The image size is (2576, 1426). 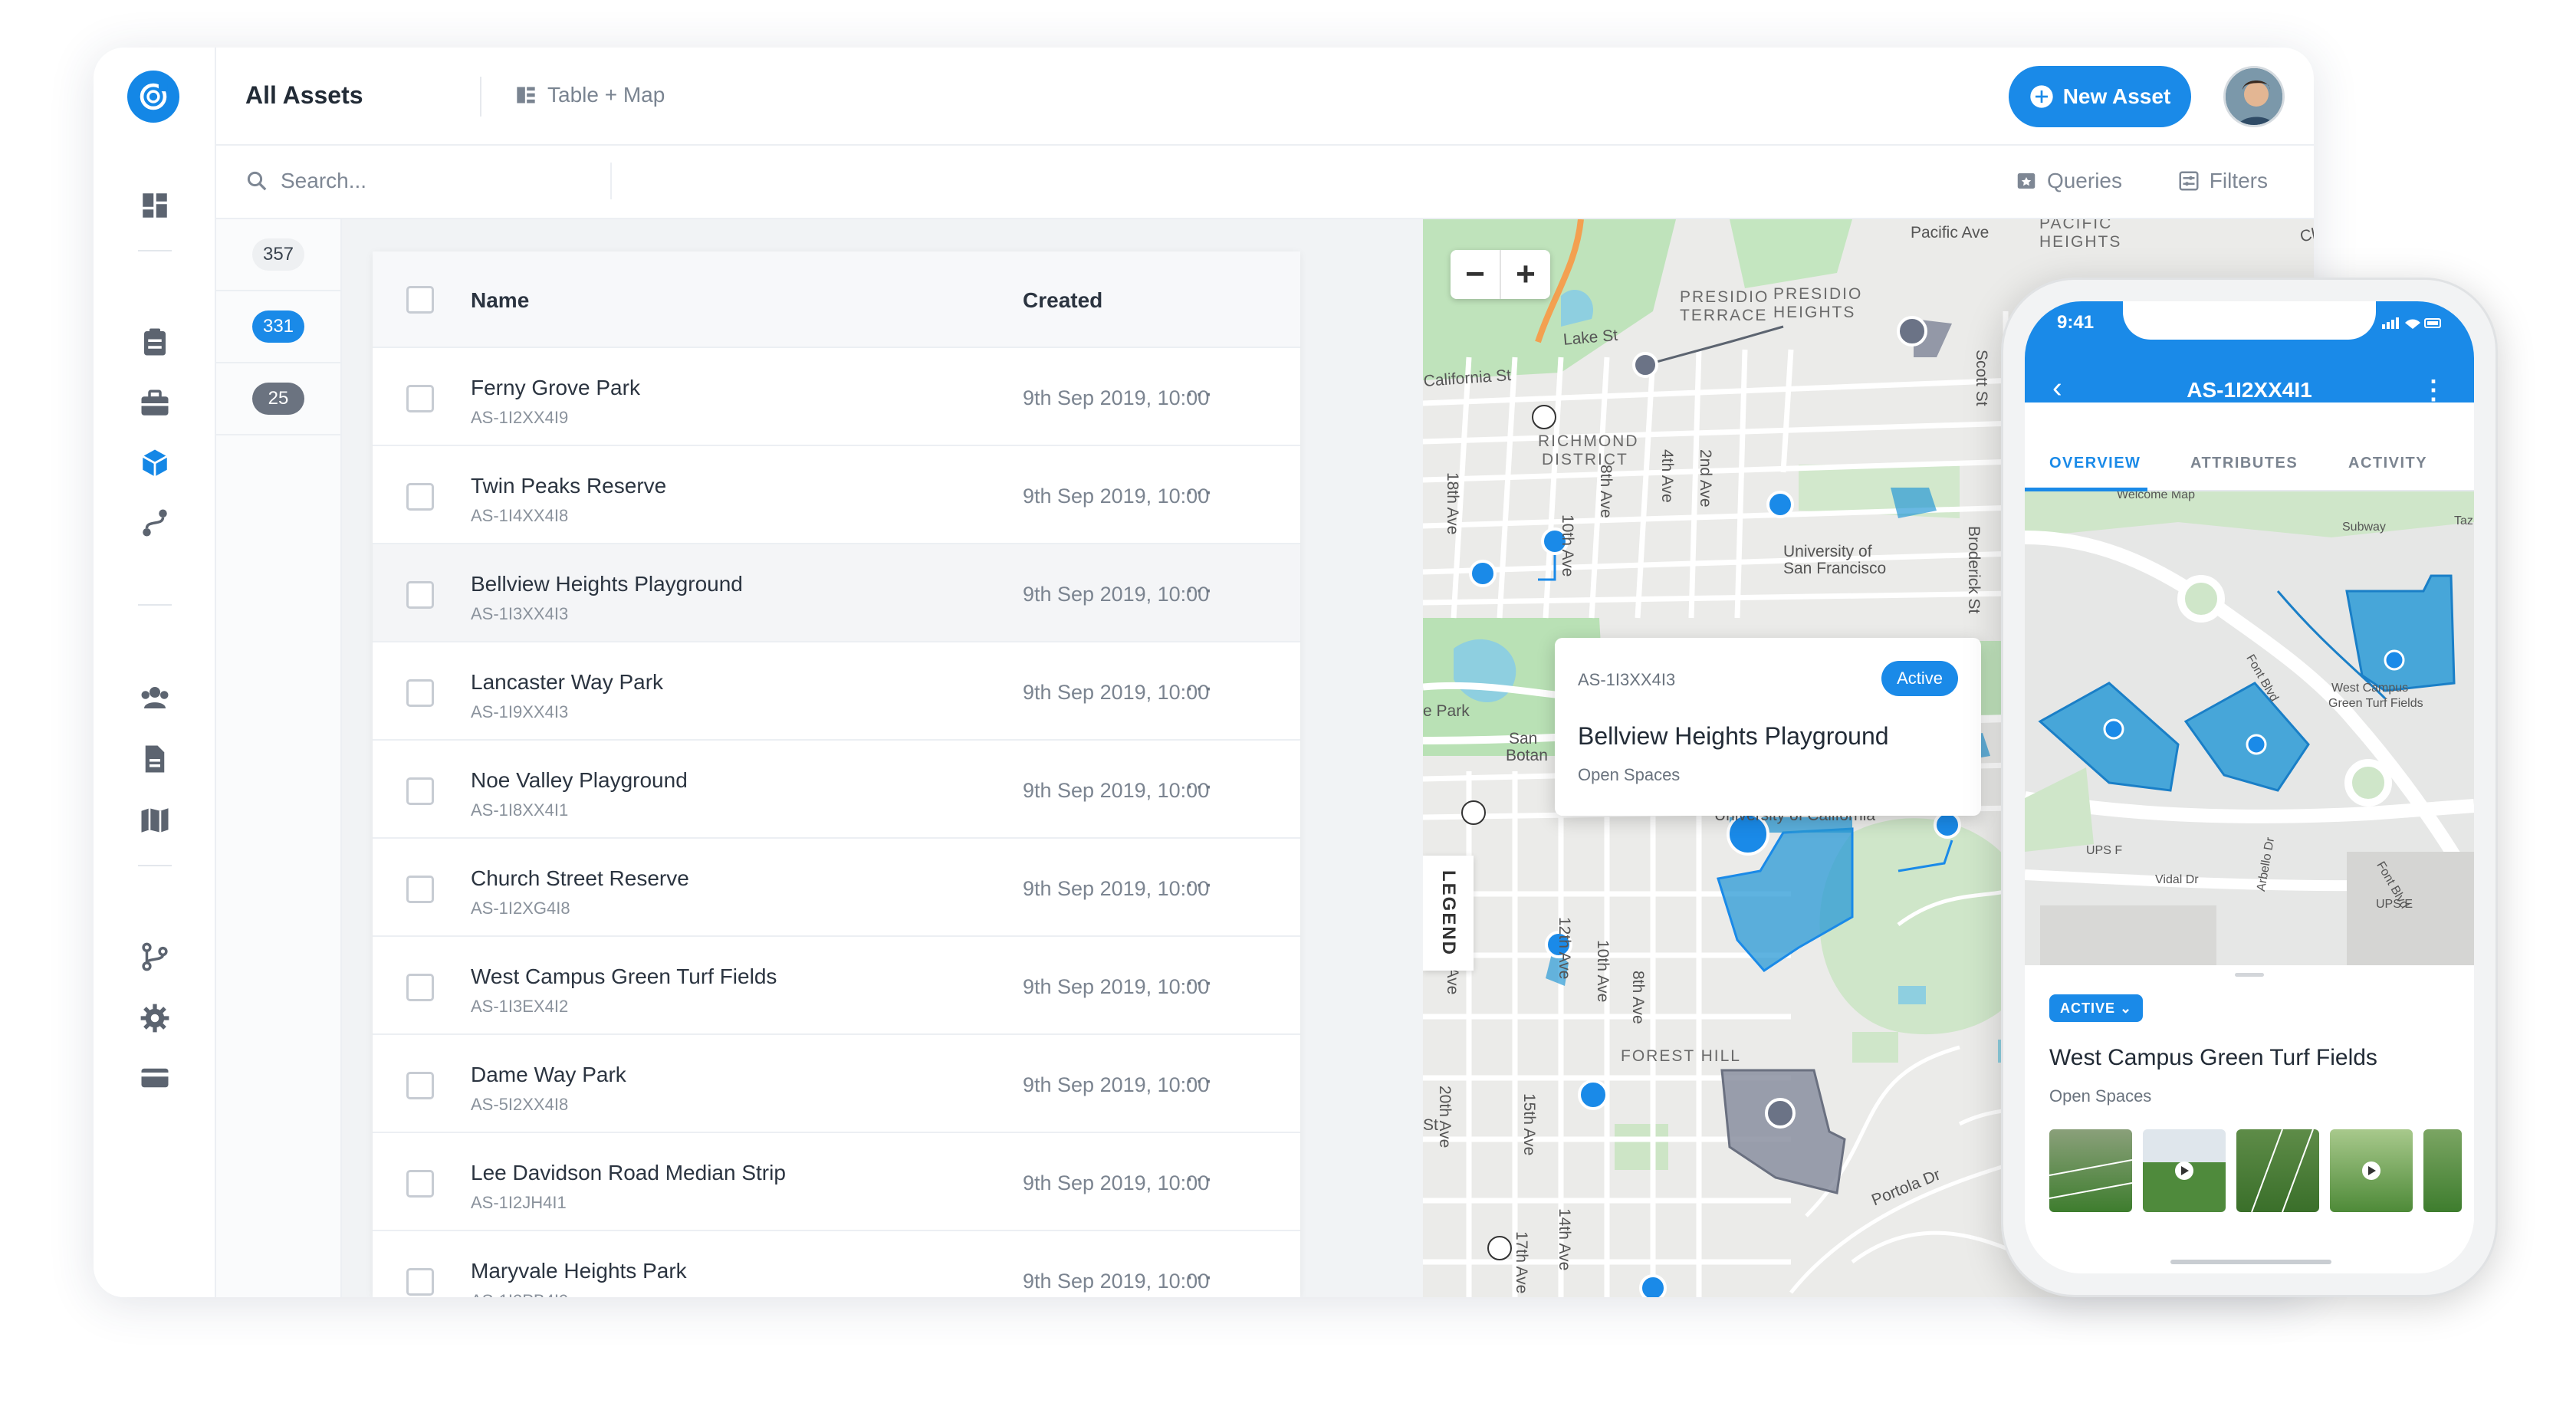 I want to click on dashboard-icon, so click(x=155, y=205).